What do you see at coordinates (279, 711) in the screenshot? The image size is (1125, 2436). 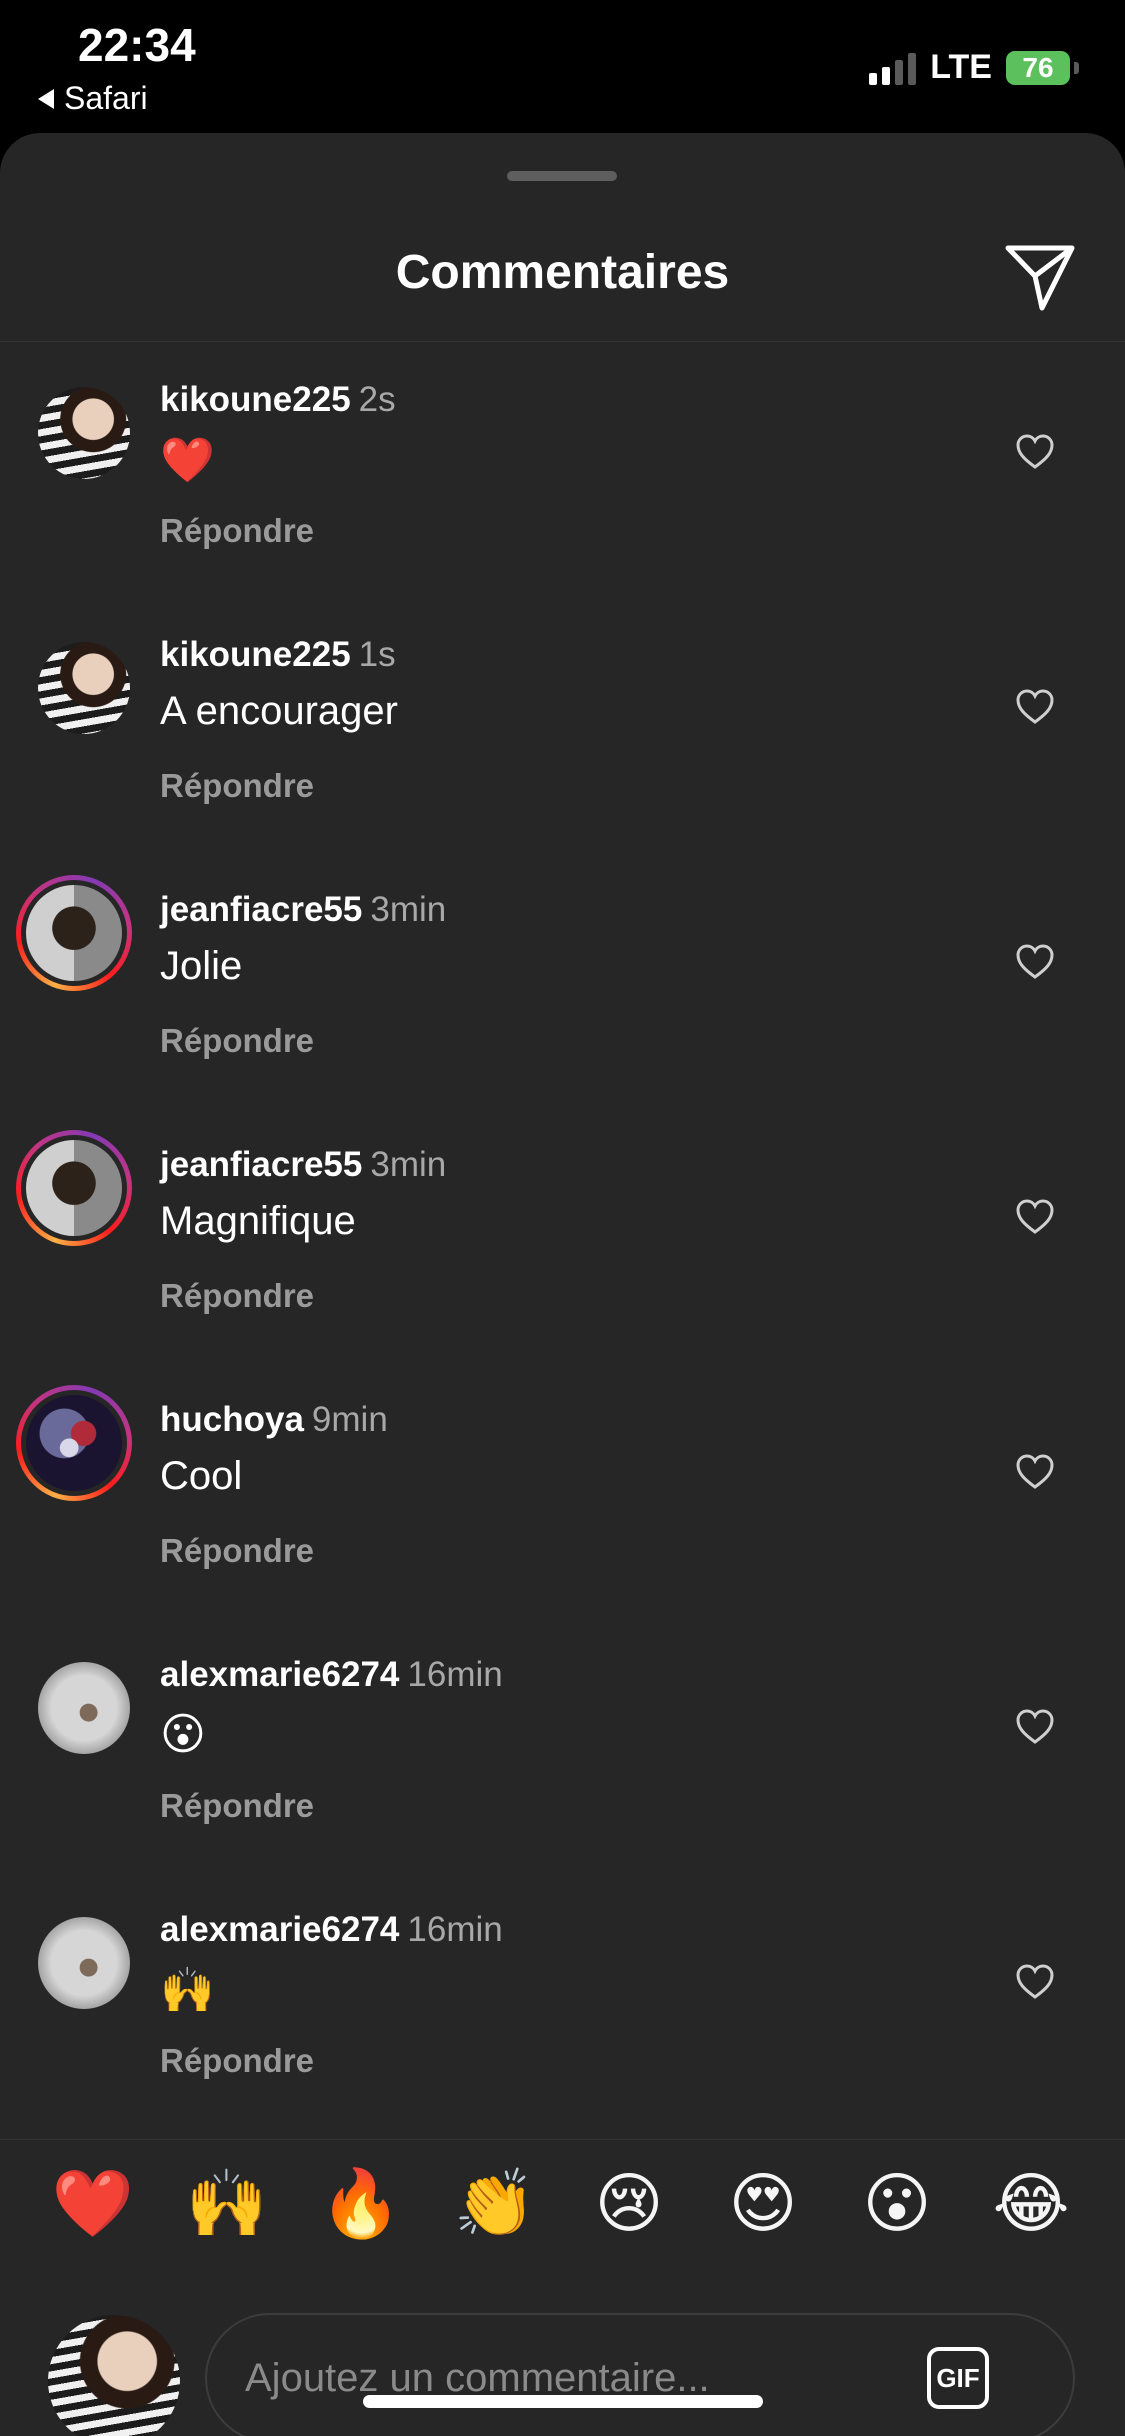 I see `comment-text: A encourager` at bounding box center [279, 711].